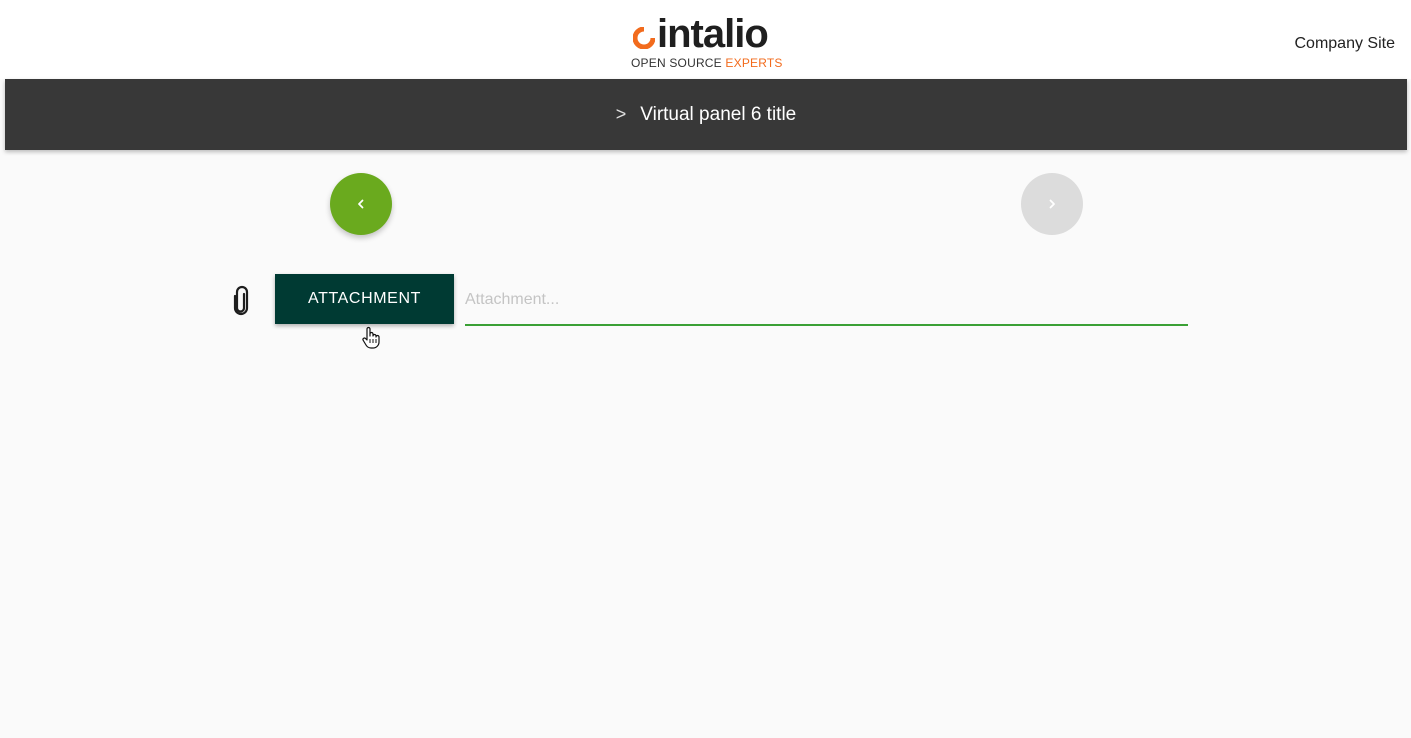 The image size is (1411, 738). Describe the element at coordinates (371, 337) in the screenshot. I see `hand-pointer-cursor-icon` at that location.